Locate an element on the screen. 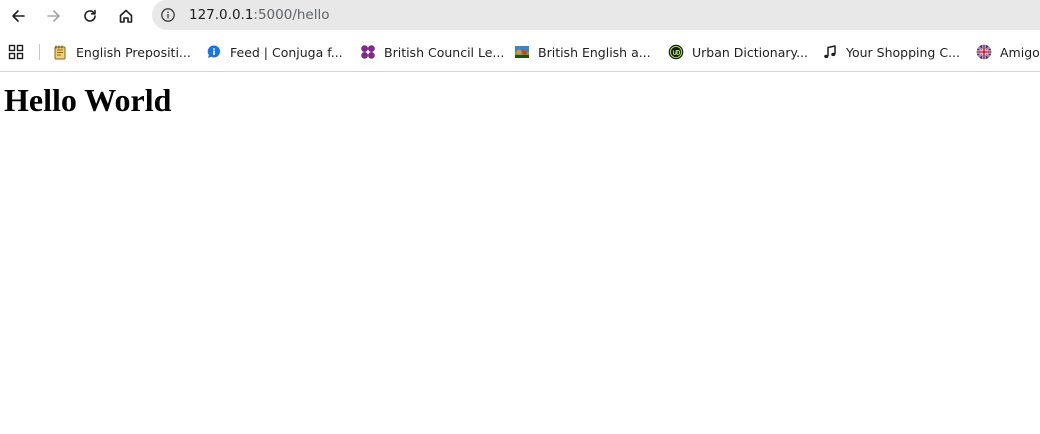  reload-icon is located at coordinates (90, 15).